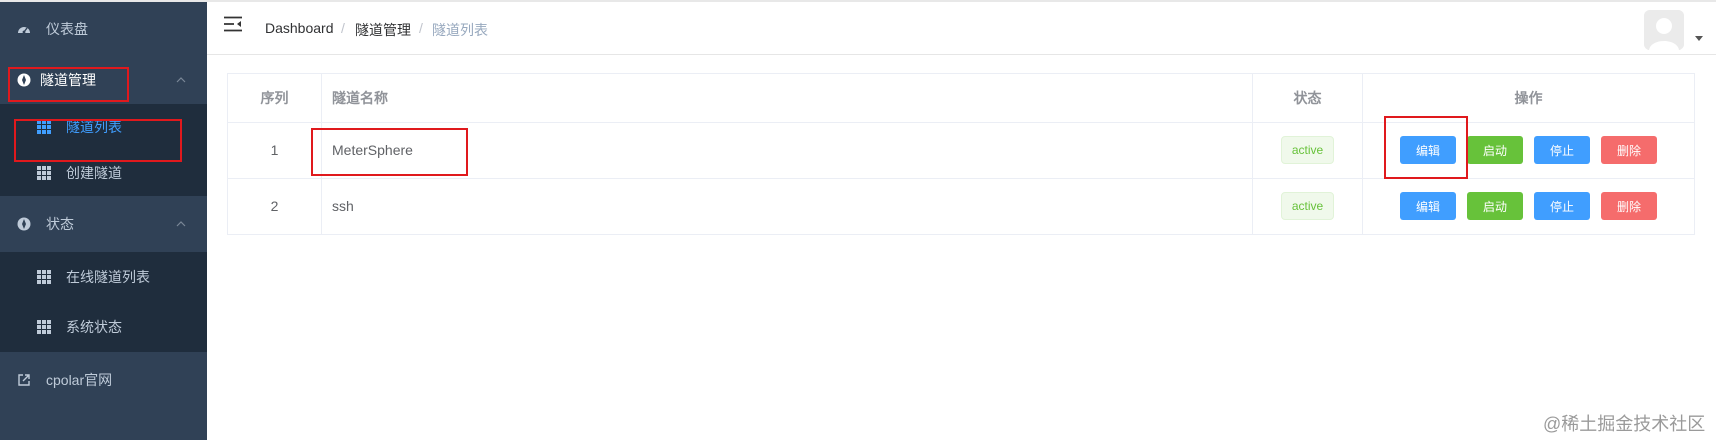 The image size is (1716, 440). I want to click on sidebar-item-label: 在线隧道列表, so click(108, 277).